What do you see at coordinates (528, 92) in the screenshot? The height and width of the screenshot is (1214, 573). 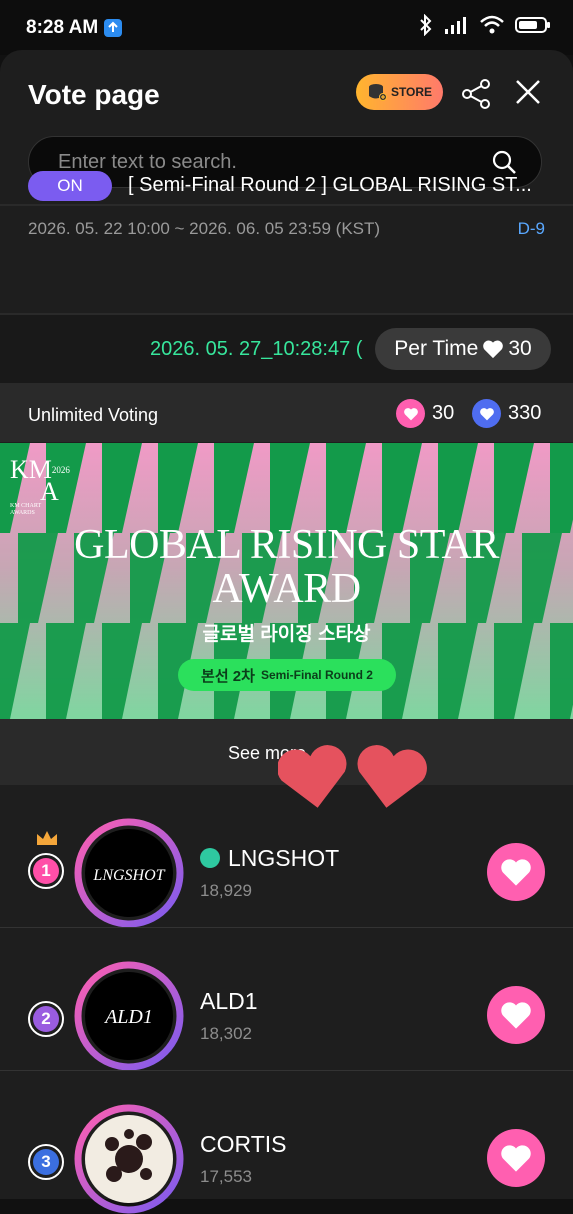 I see `close-icon` at bounding box center [528, 92].